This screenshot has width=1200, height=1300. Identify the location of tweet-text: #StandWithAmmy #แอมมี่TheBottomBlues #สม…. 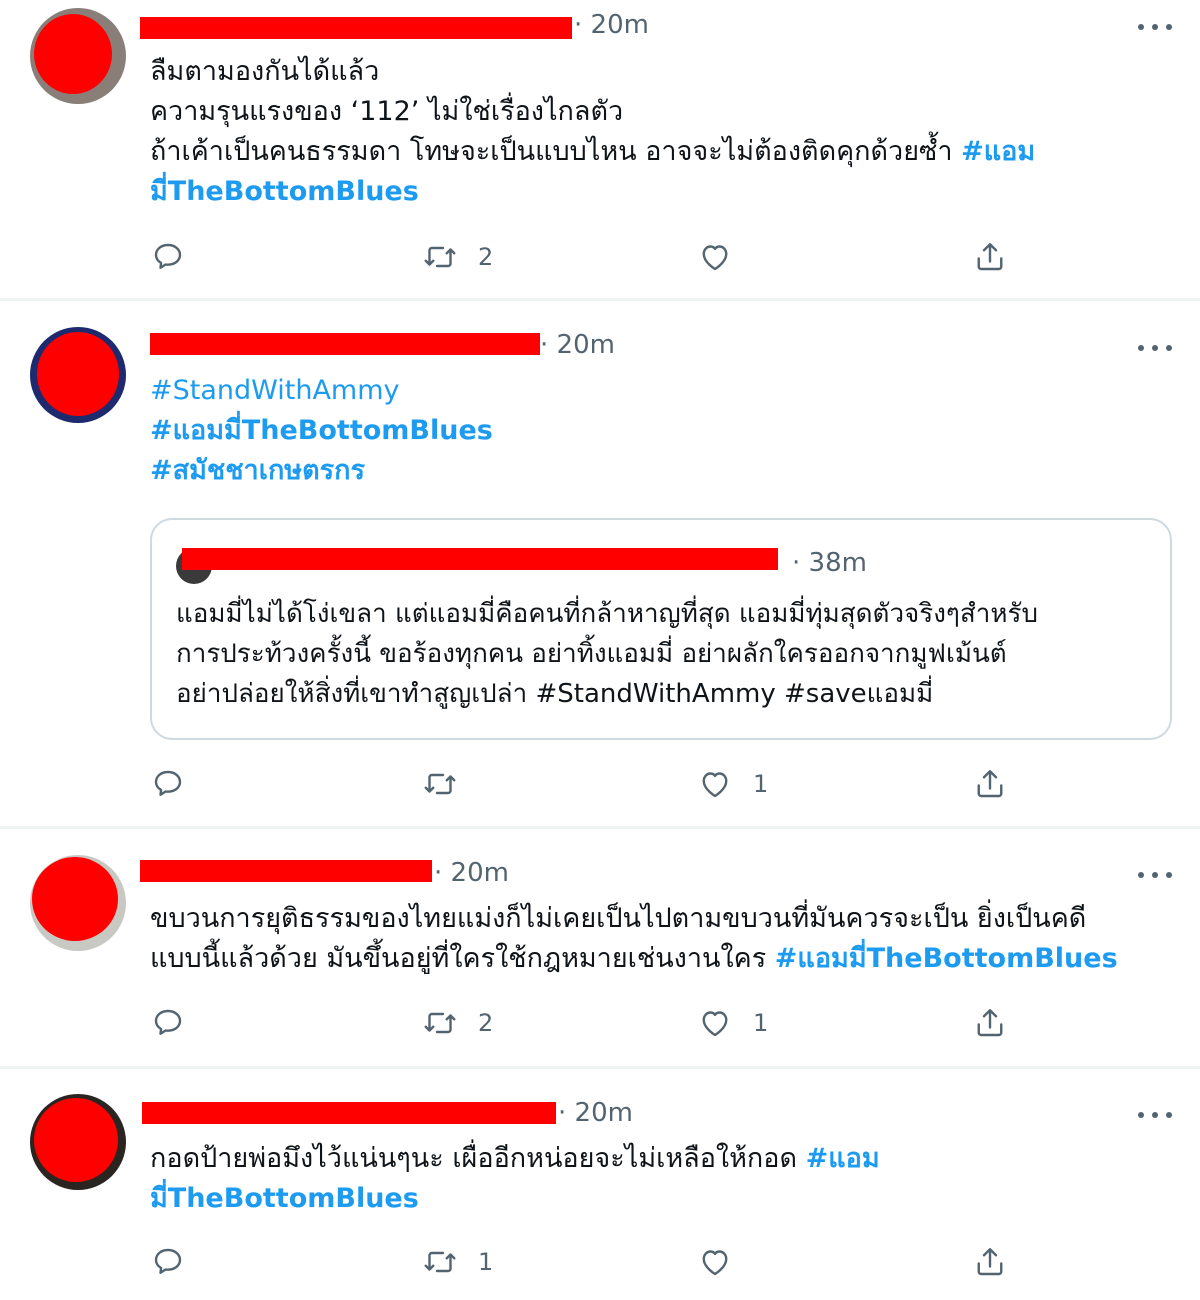
(321, 431).